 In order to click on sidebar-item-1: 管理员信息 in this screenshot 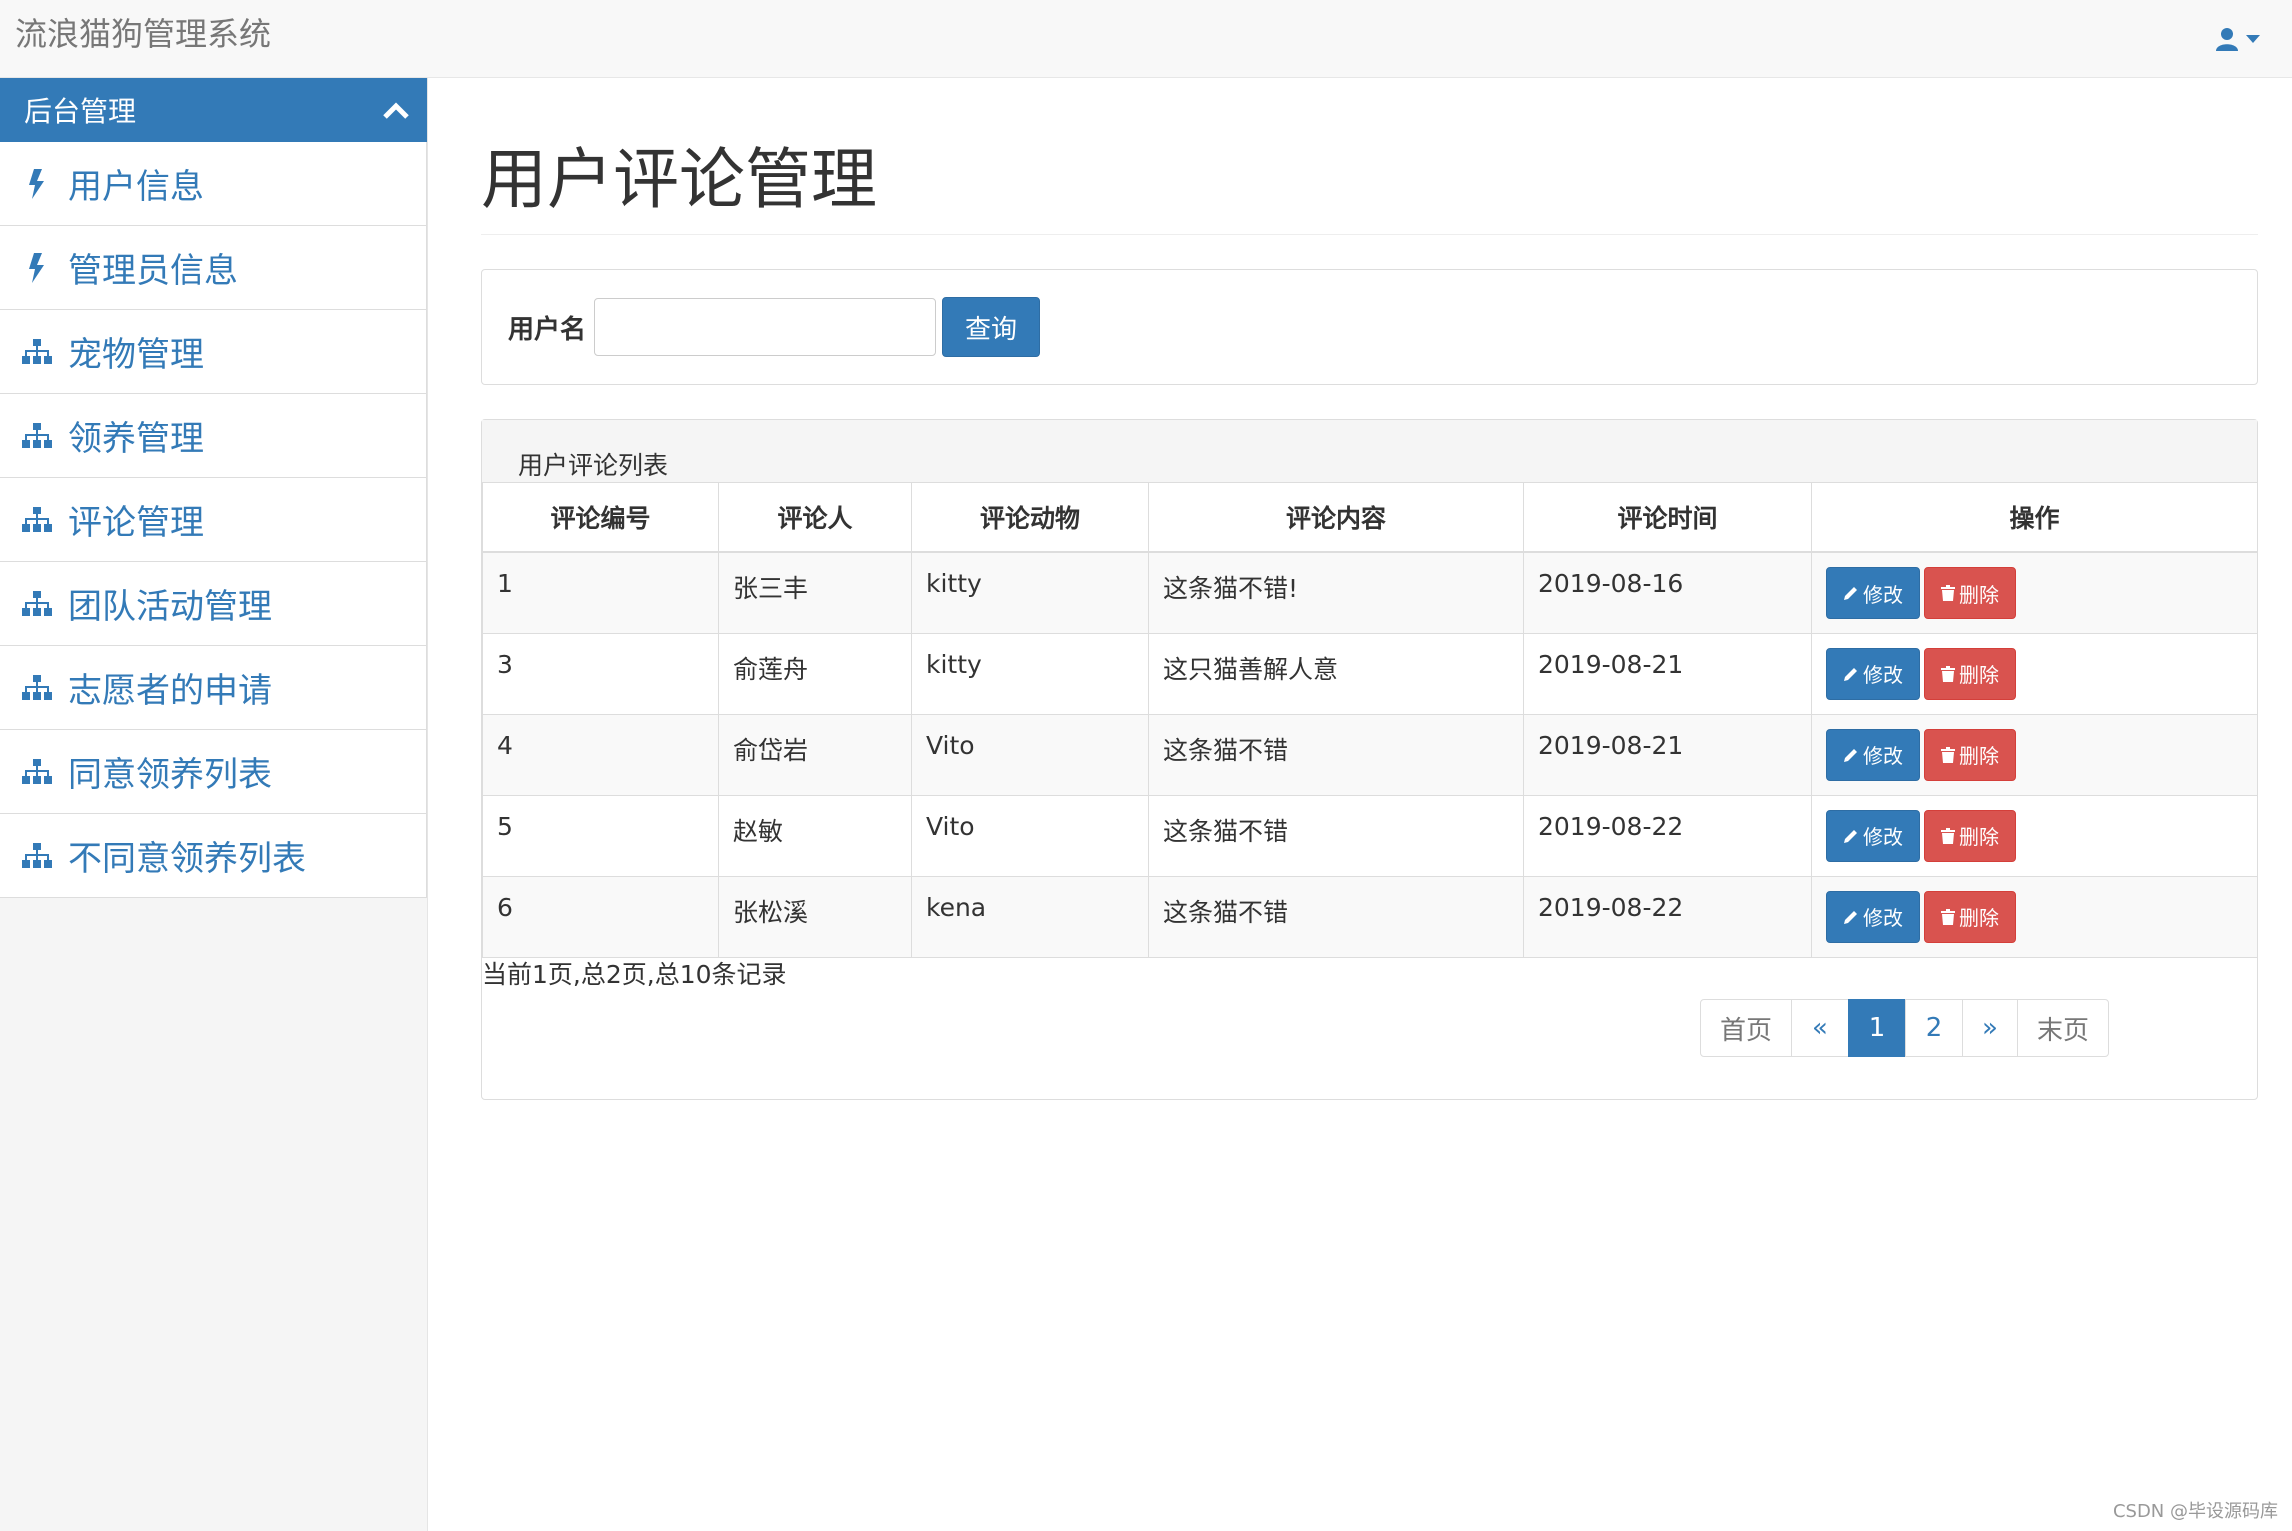, I will do `click(213, 268)`.